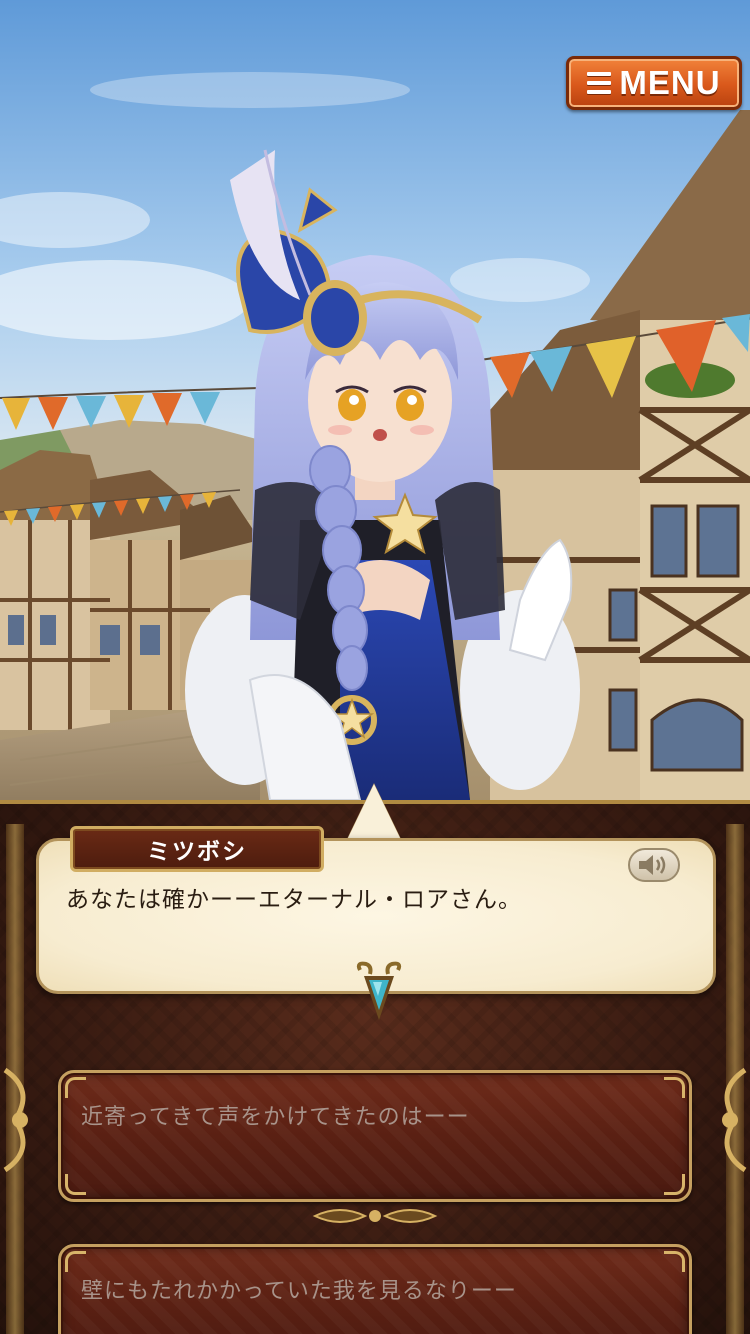  I want to click on divider-ornament-icon, so click(375, 1216).